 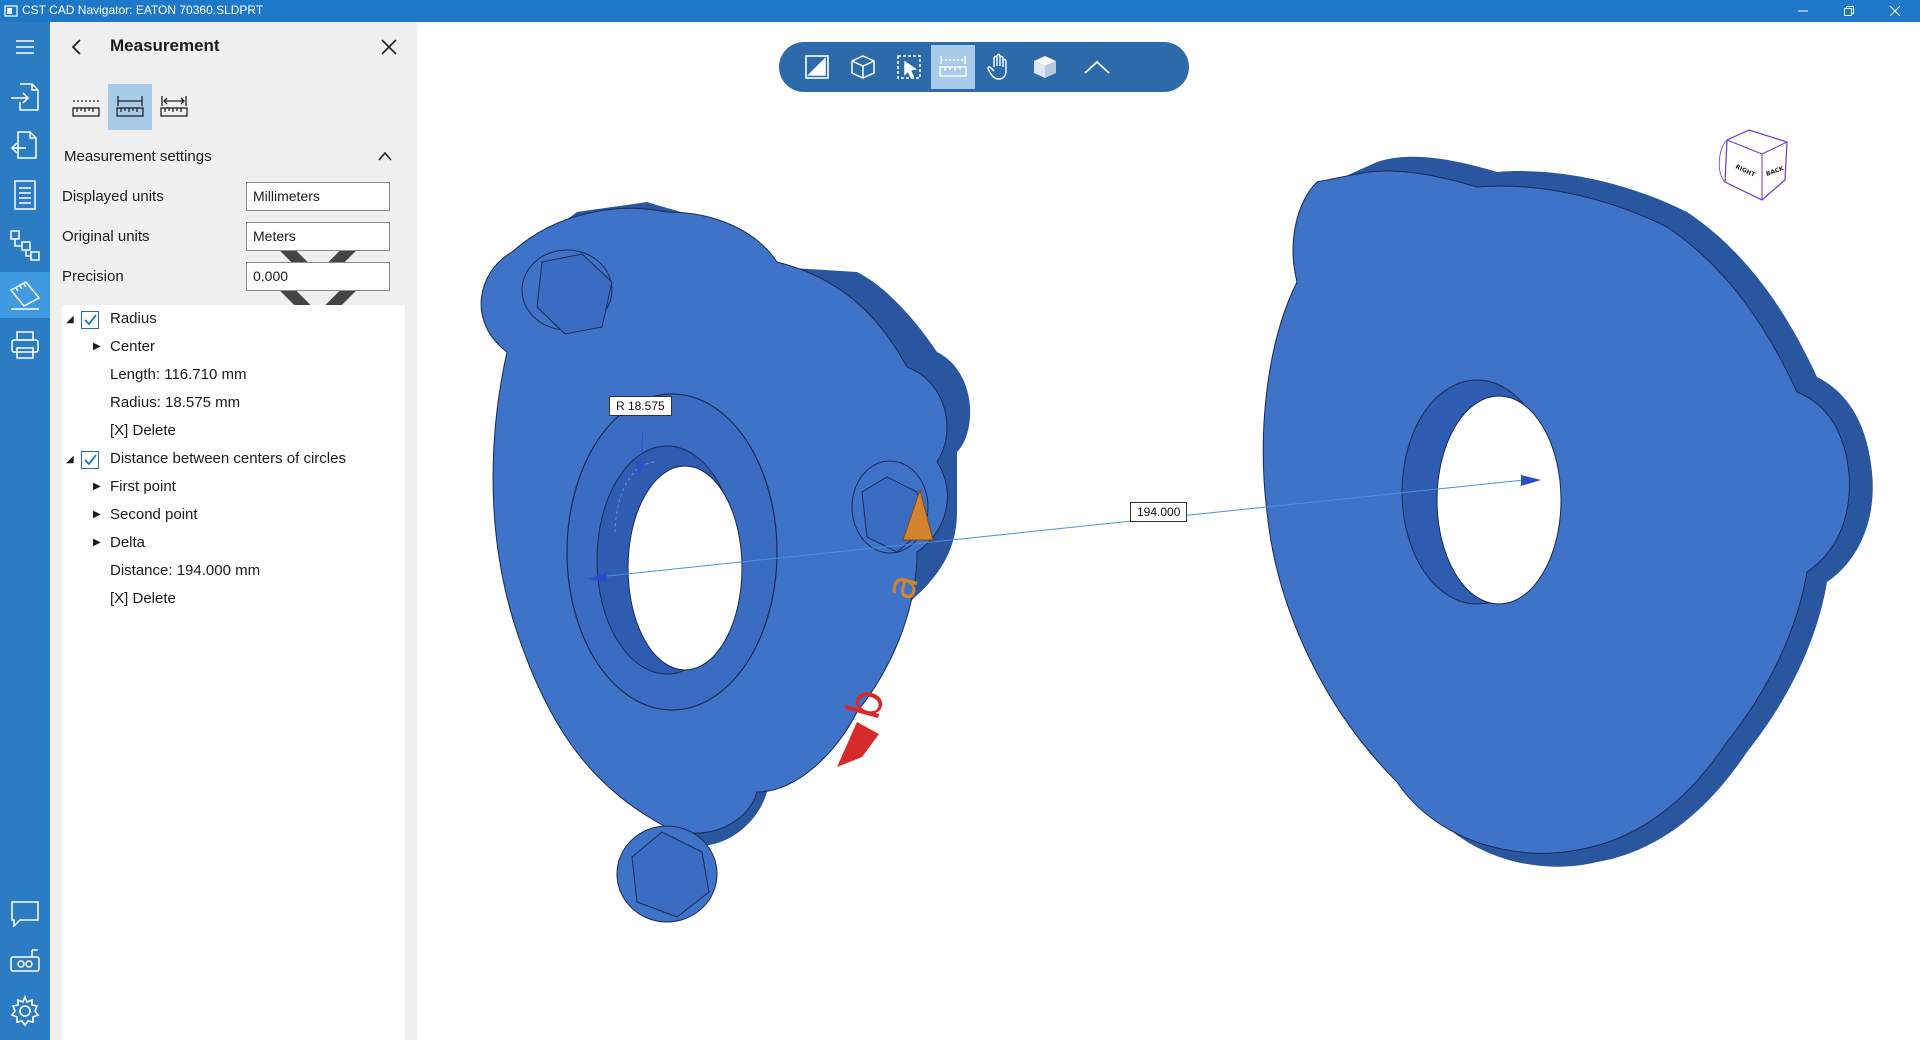 I want to click on measure-button, so click(x=953, y=67).